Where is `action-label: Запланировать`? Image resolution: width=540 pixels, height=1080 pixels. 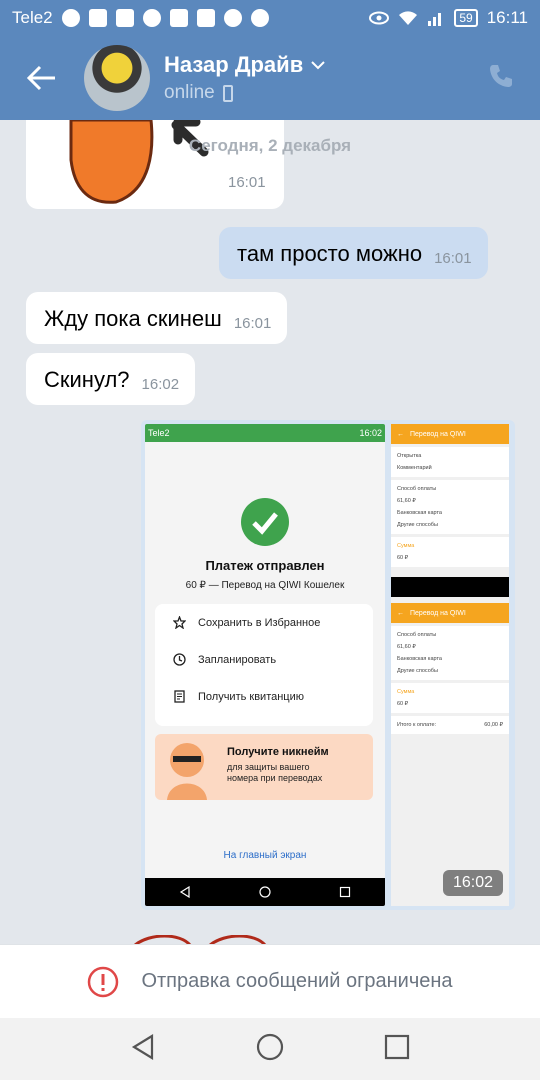
action-label: Запланировать is located at coordinates (237, 659).